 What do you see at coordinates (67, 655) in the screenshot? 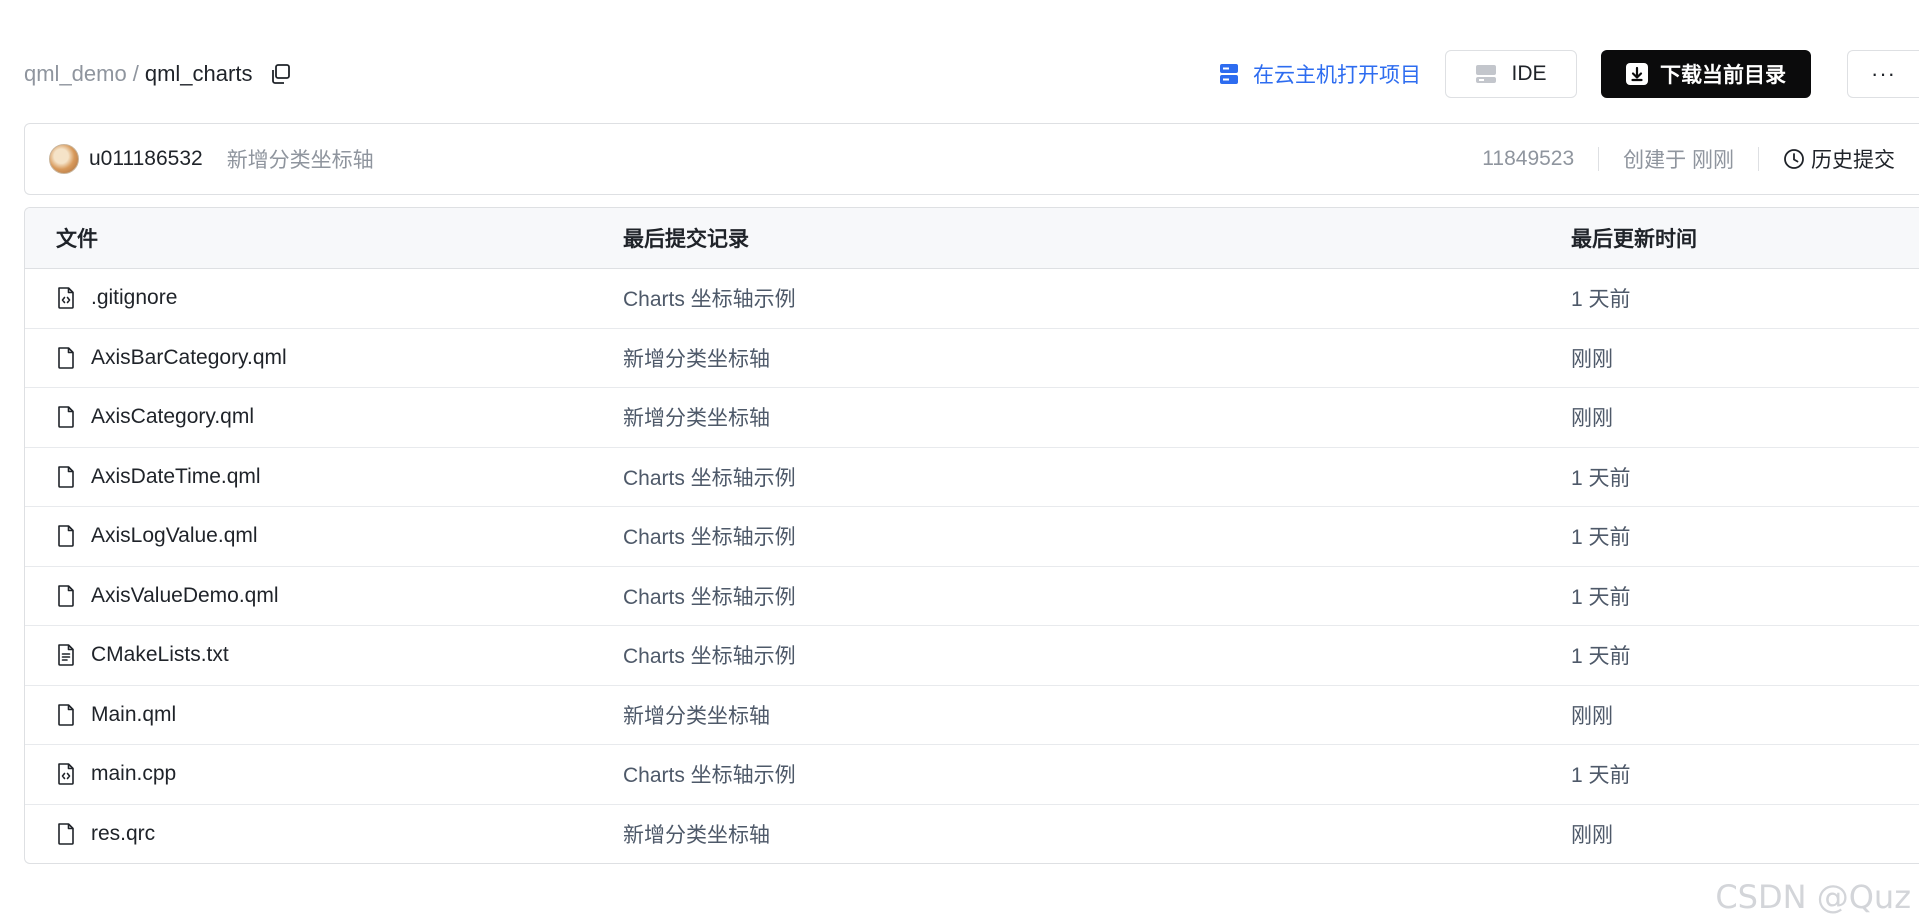
I see `text-file-icon` at bounding box center [67, 655].